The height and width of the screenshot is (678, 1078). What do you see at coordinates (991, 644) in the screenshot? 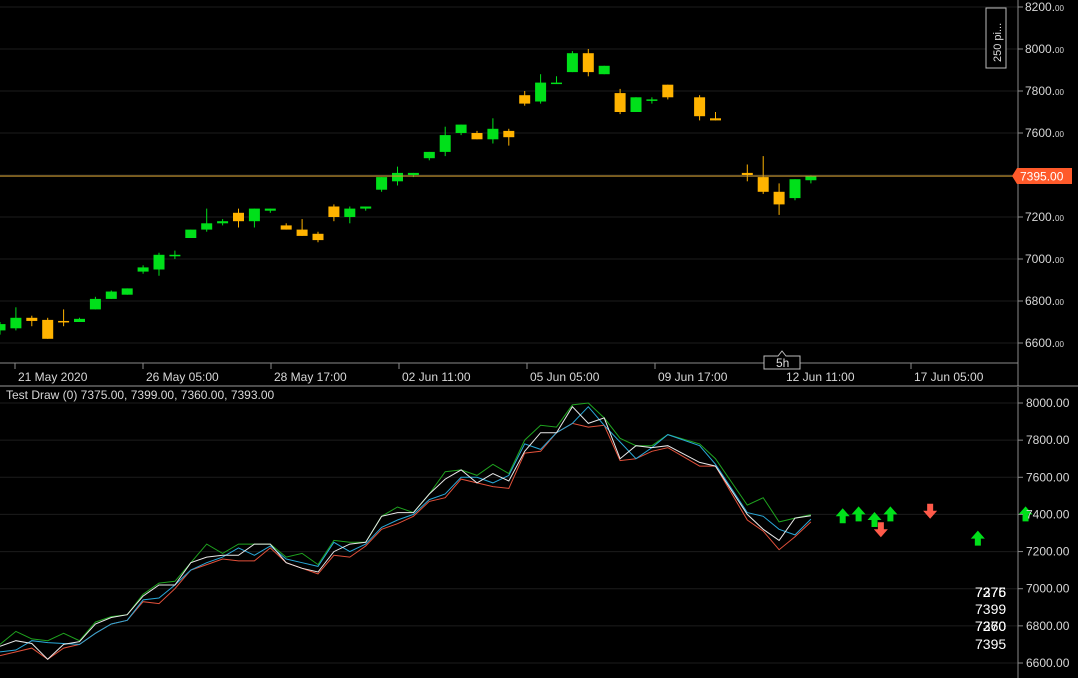
I see `indicator-stacked-value: 7395` at bounding box center [991, 644].